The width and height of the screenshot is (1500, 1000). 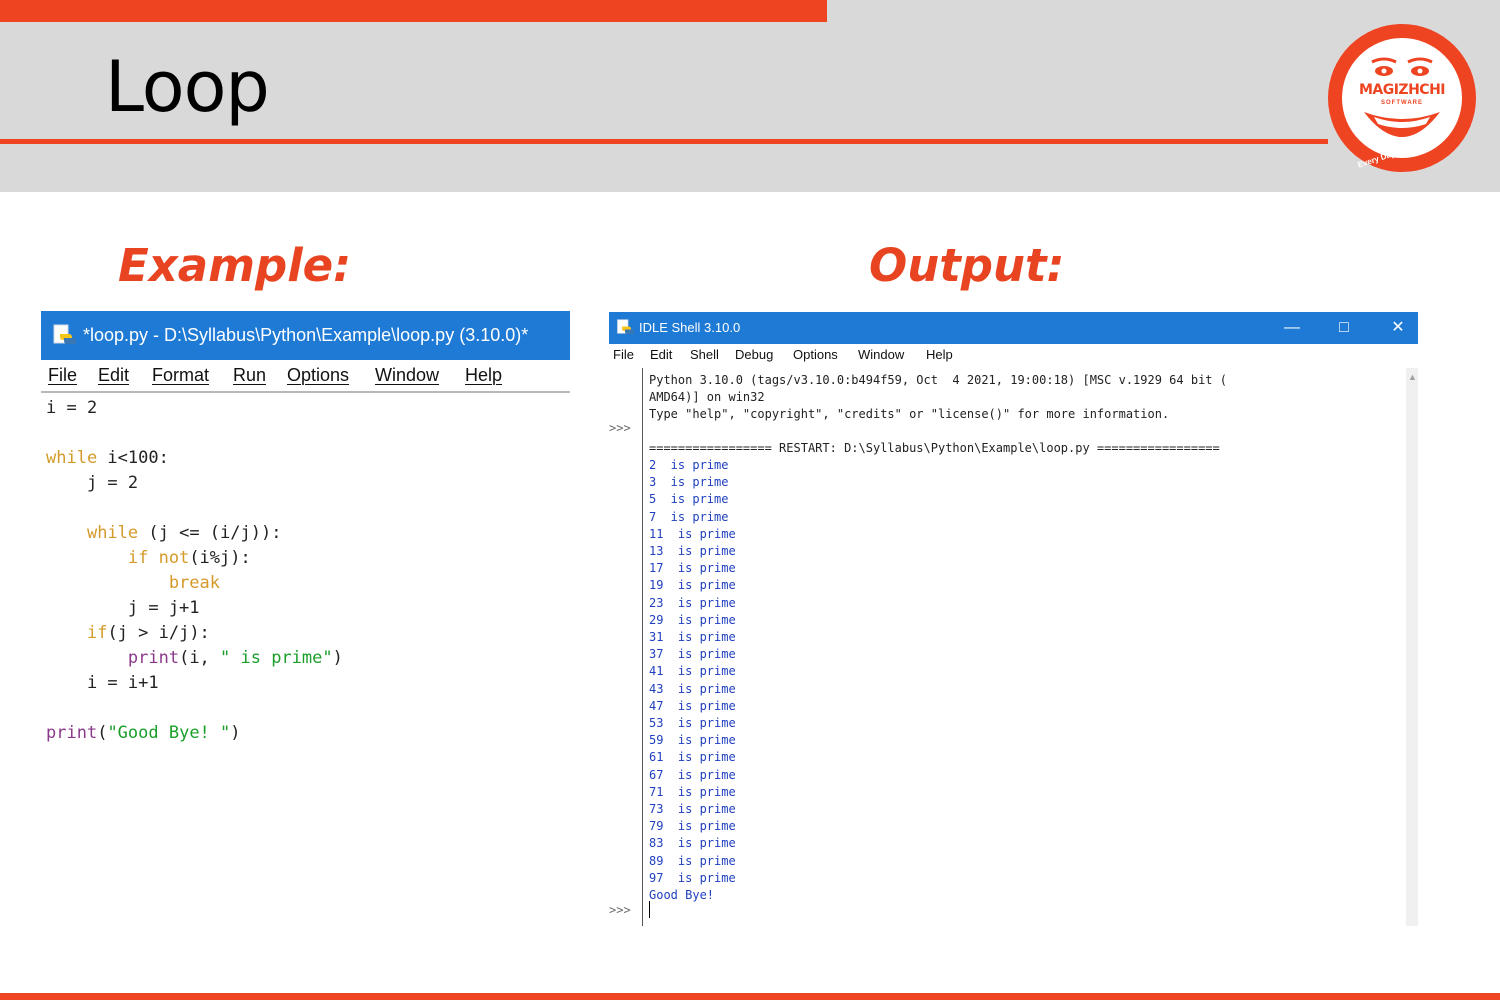 What do you see at coordinates (64, 334) in the screenshot?
I see `python-file-icon` at bounding box center [64, 334].